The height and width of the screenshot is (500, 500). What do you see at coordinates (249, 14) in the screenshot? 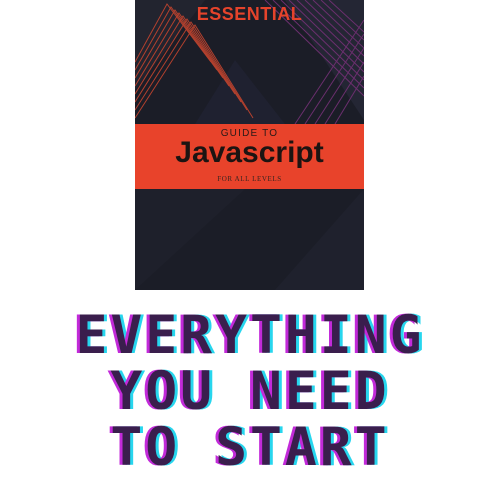
I see `cover-title: ESSENTIAL` at bounding box center [249, 14].